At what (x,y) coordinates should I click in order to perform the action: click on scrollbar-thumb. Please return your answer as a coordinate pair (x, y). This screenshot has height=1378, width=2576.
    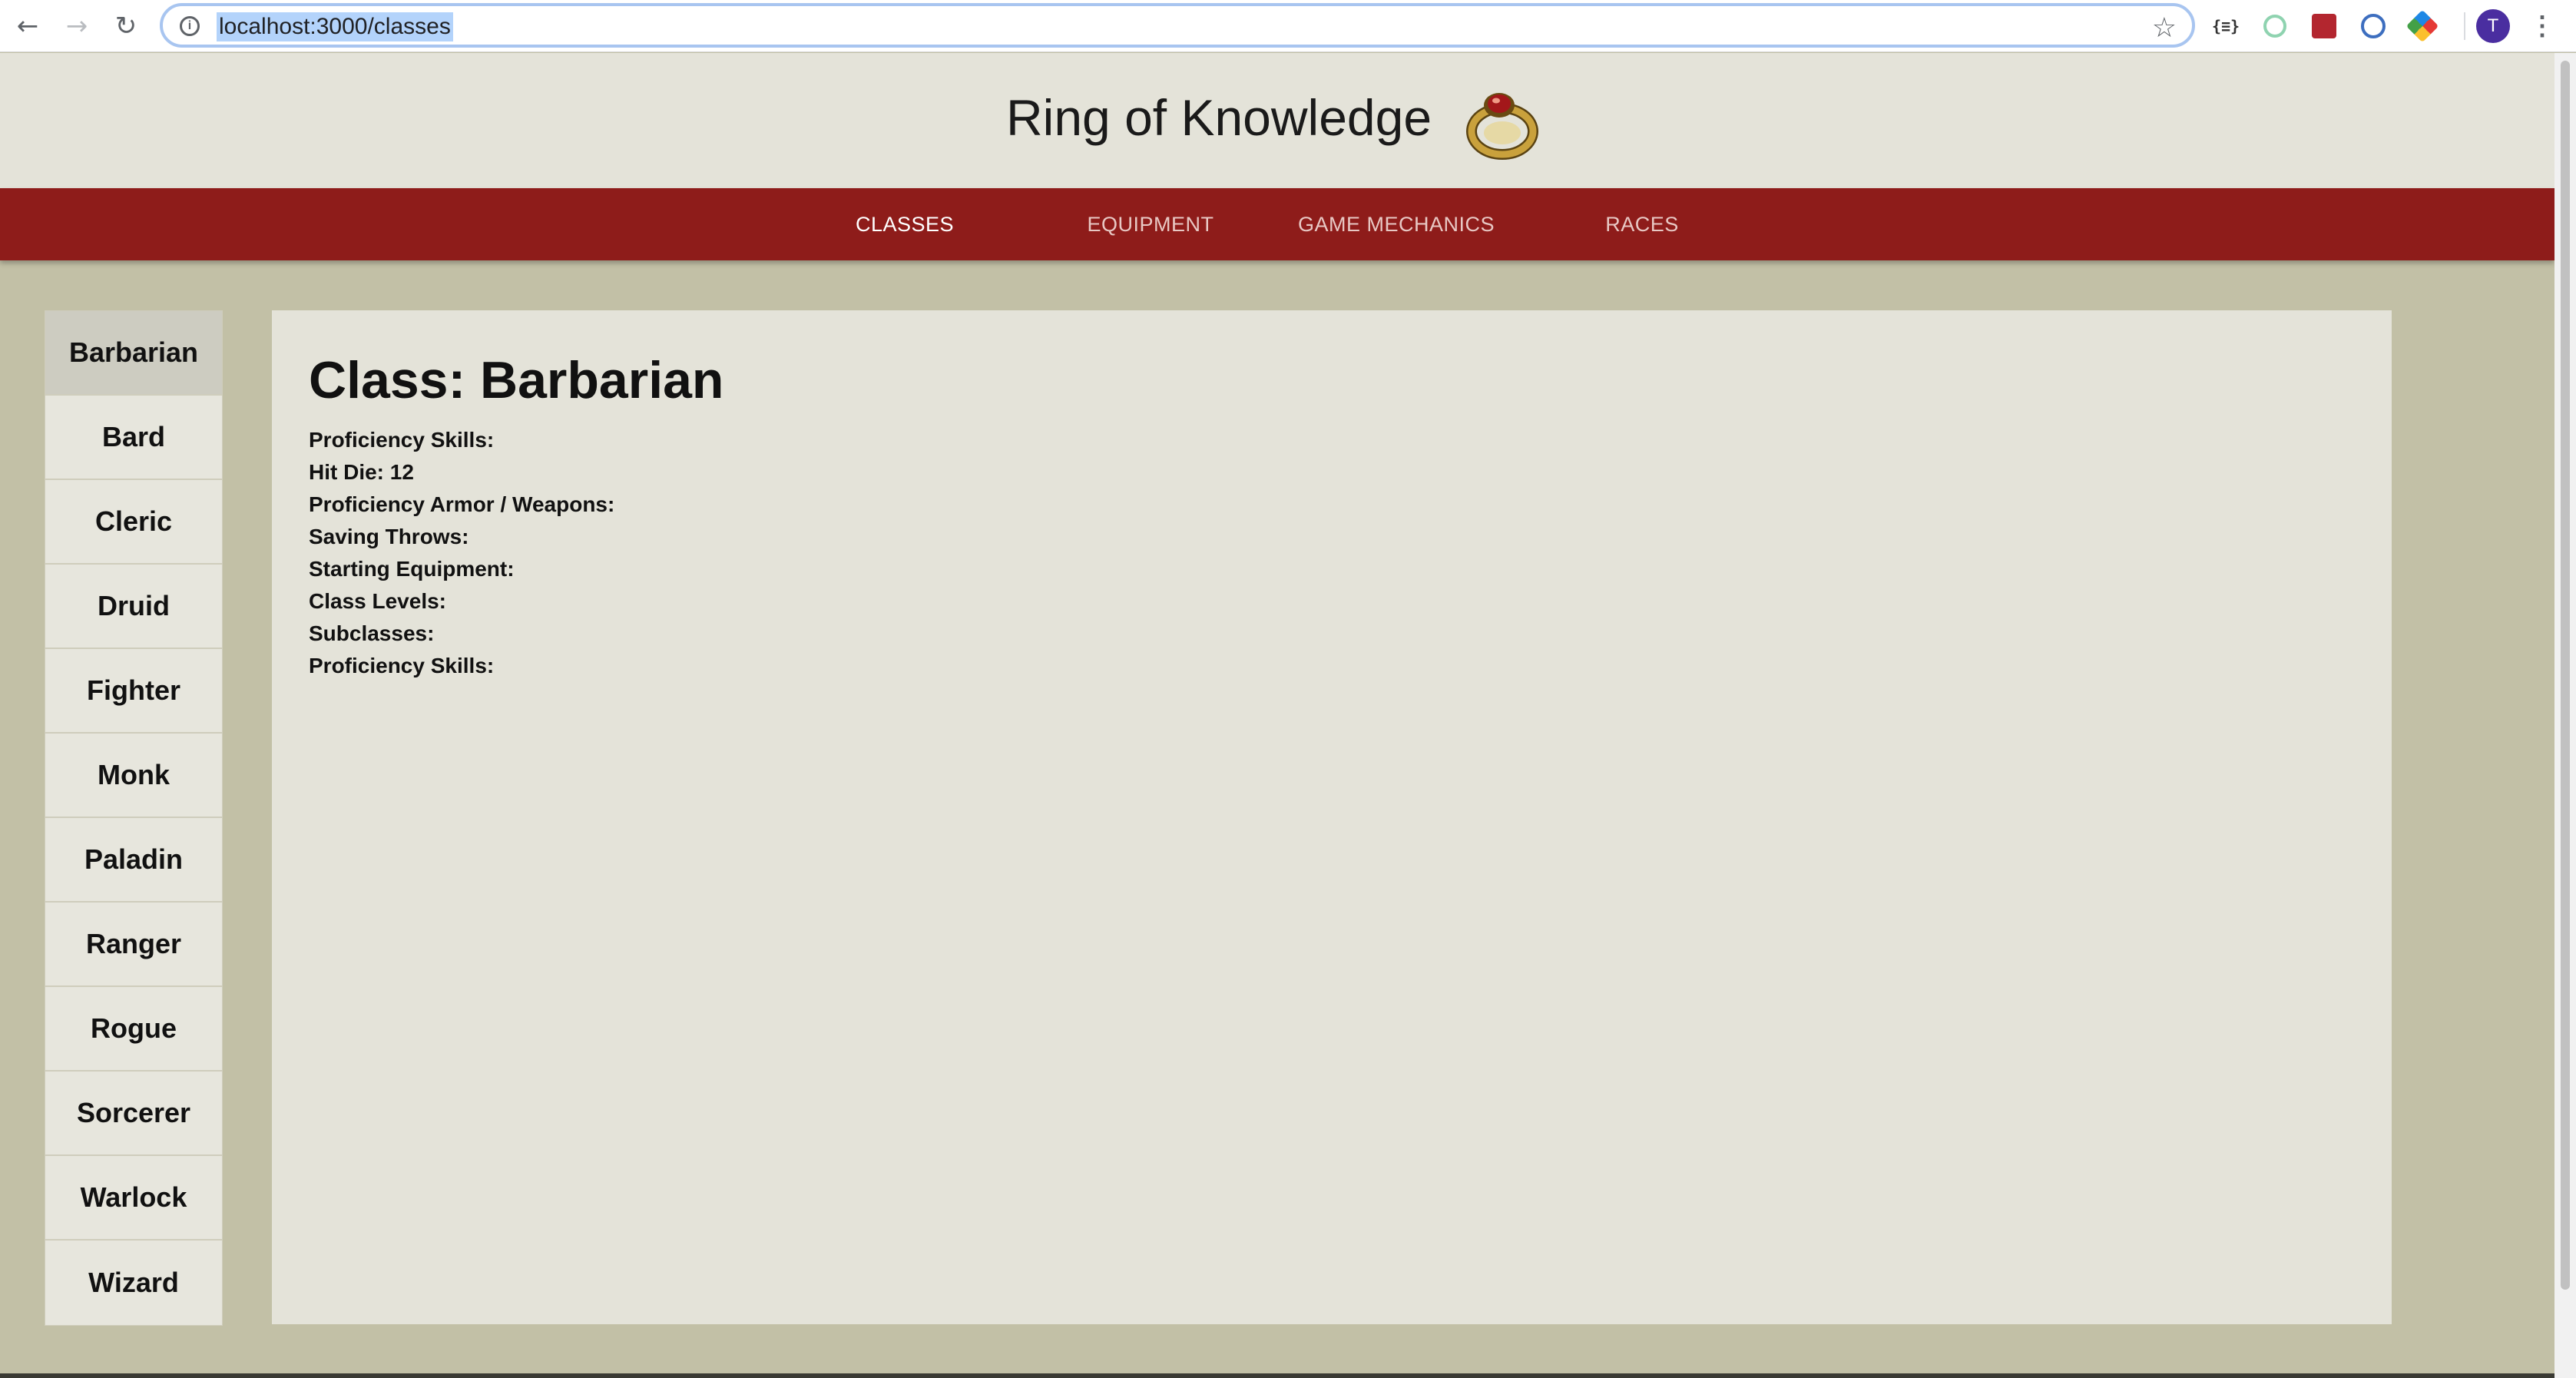
    Looking at the image, I should click on (2565, 675).